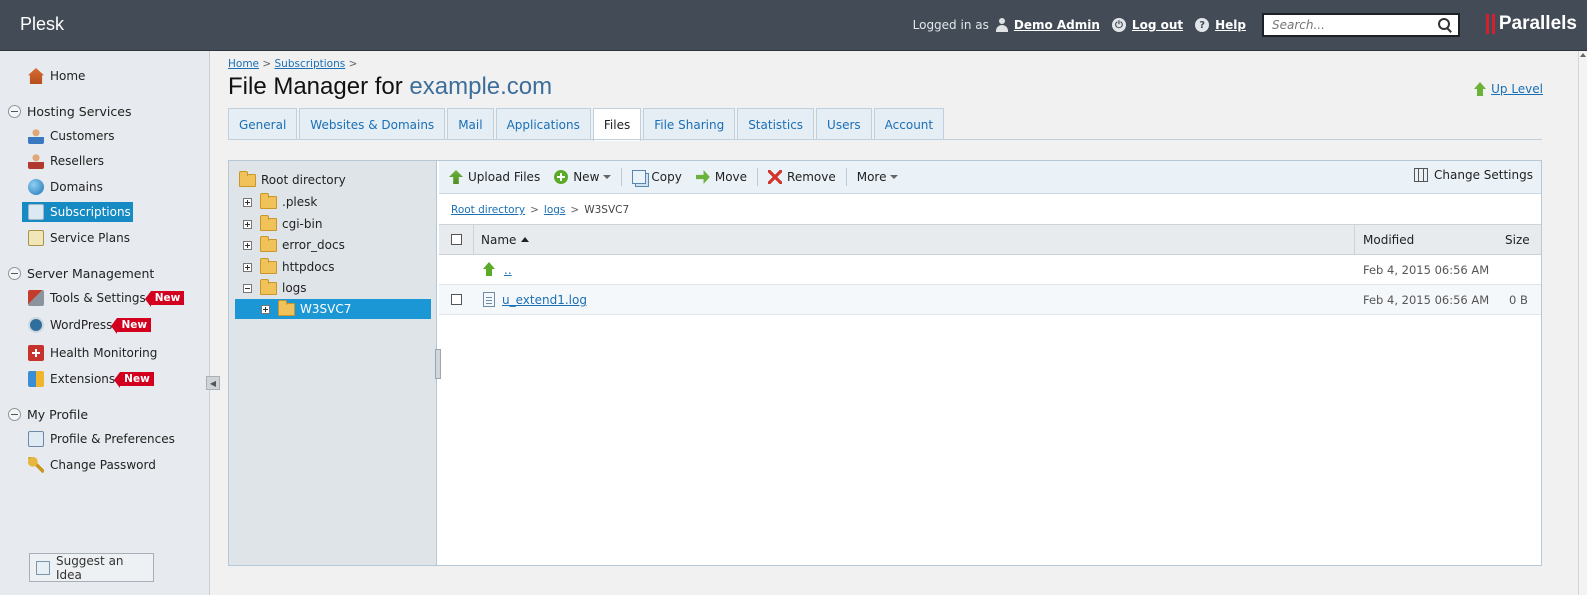 This screenshot has width=1587, height=595. Describe the element at coordinates (333, 309) in the screenshot. I see `tree-item-w3svc7: W3SVC7` at that location.